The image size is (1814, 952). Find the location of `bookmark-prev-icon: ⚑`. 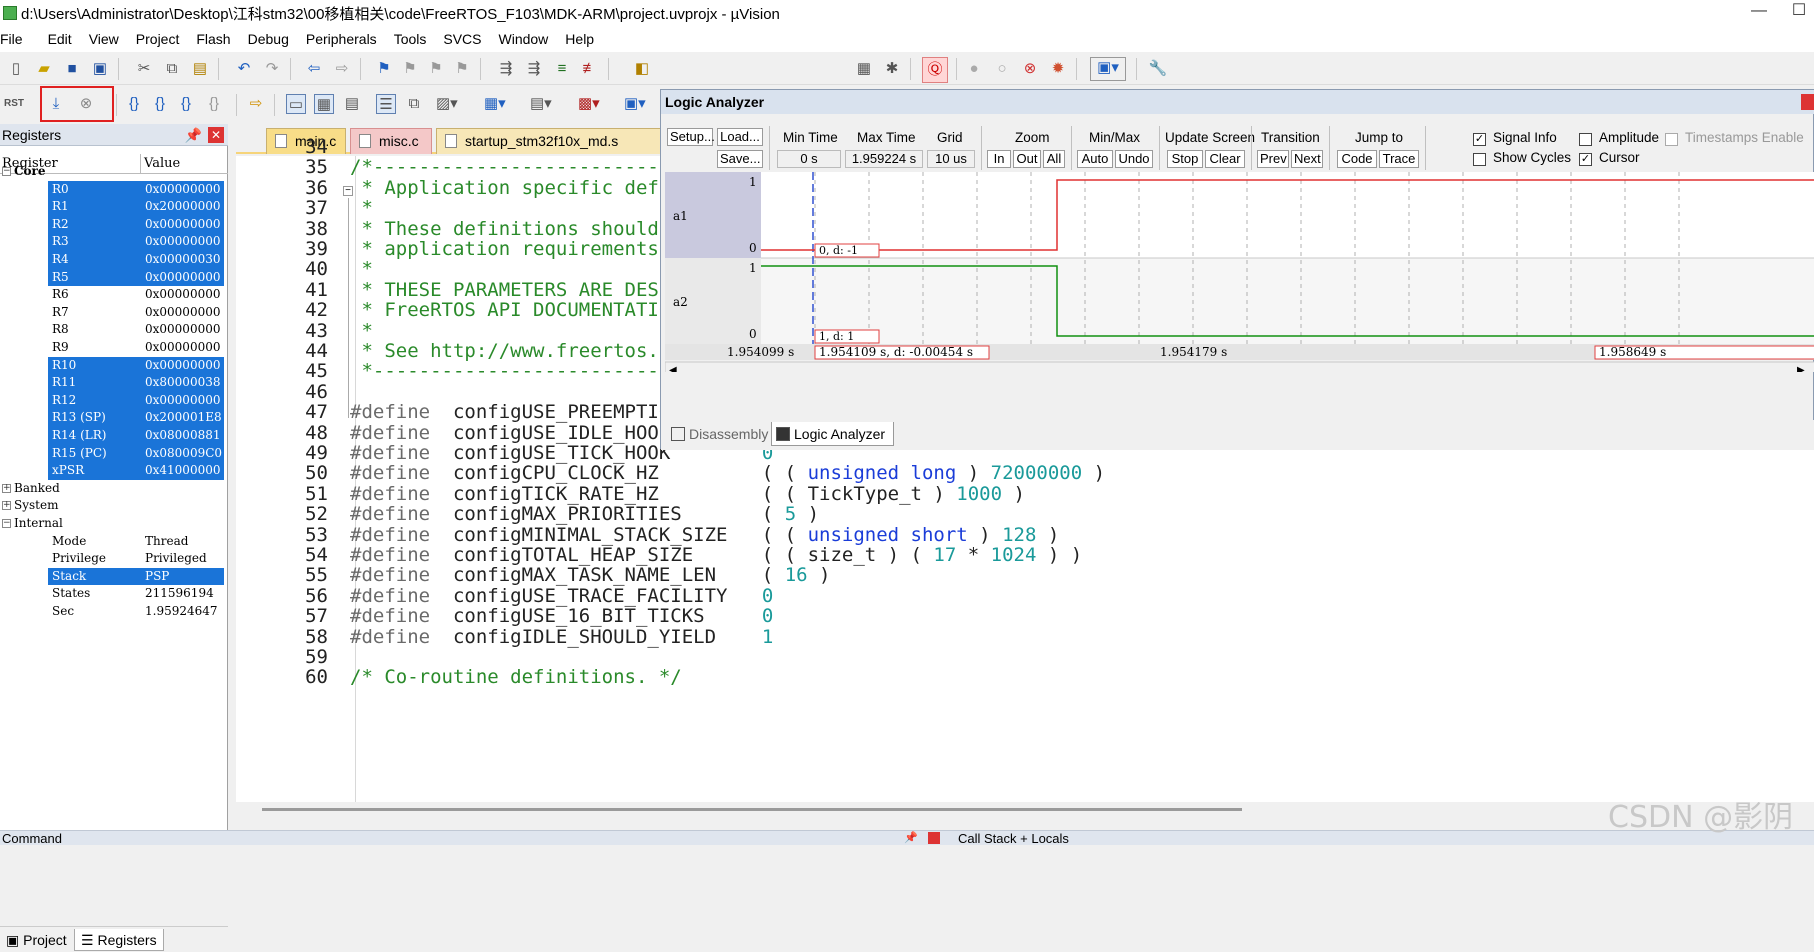

bookmark-prev-icon: ⚑ is located at coordinates (410, 69).